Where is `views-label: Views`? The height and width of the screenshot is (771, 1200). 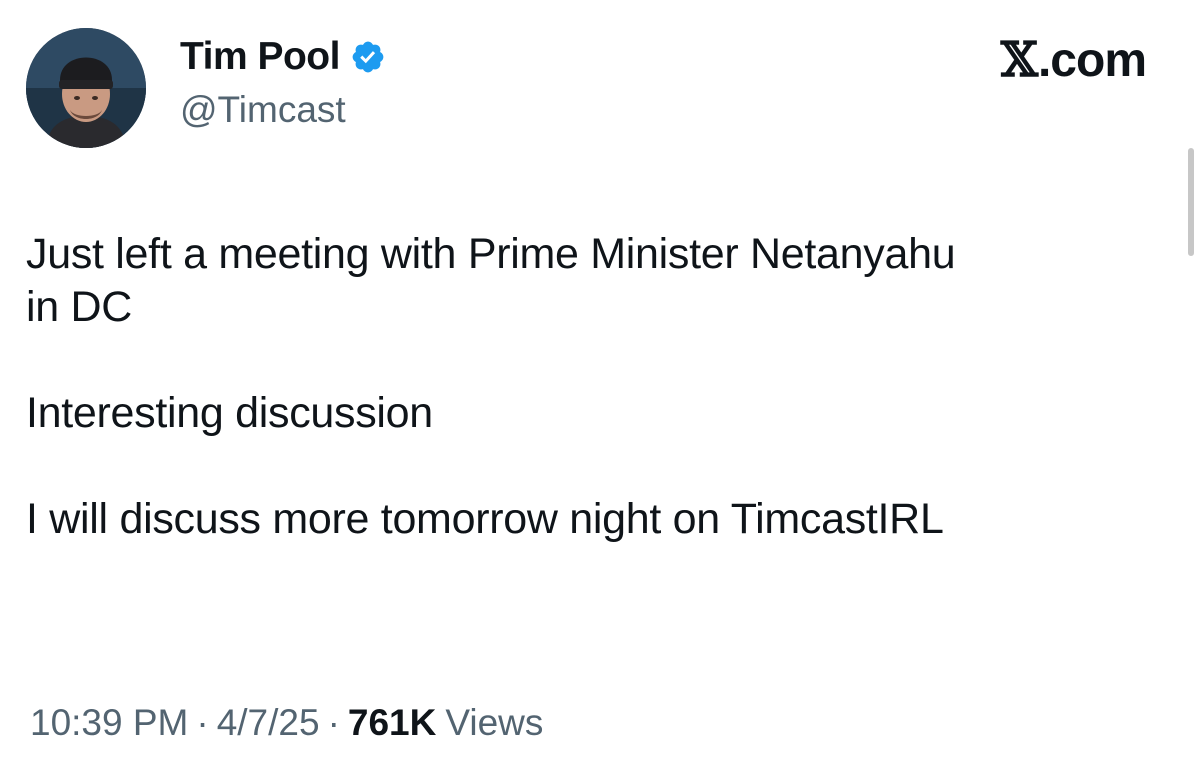 views-label: Views is located at coordinates (494, 722).